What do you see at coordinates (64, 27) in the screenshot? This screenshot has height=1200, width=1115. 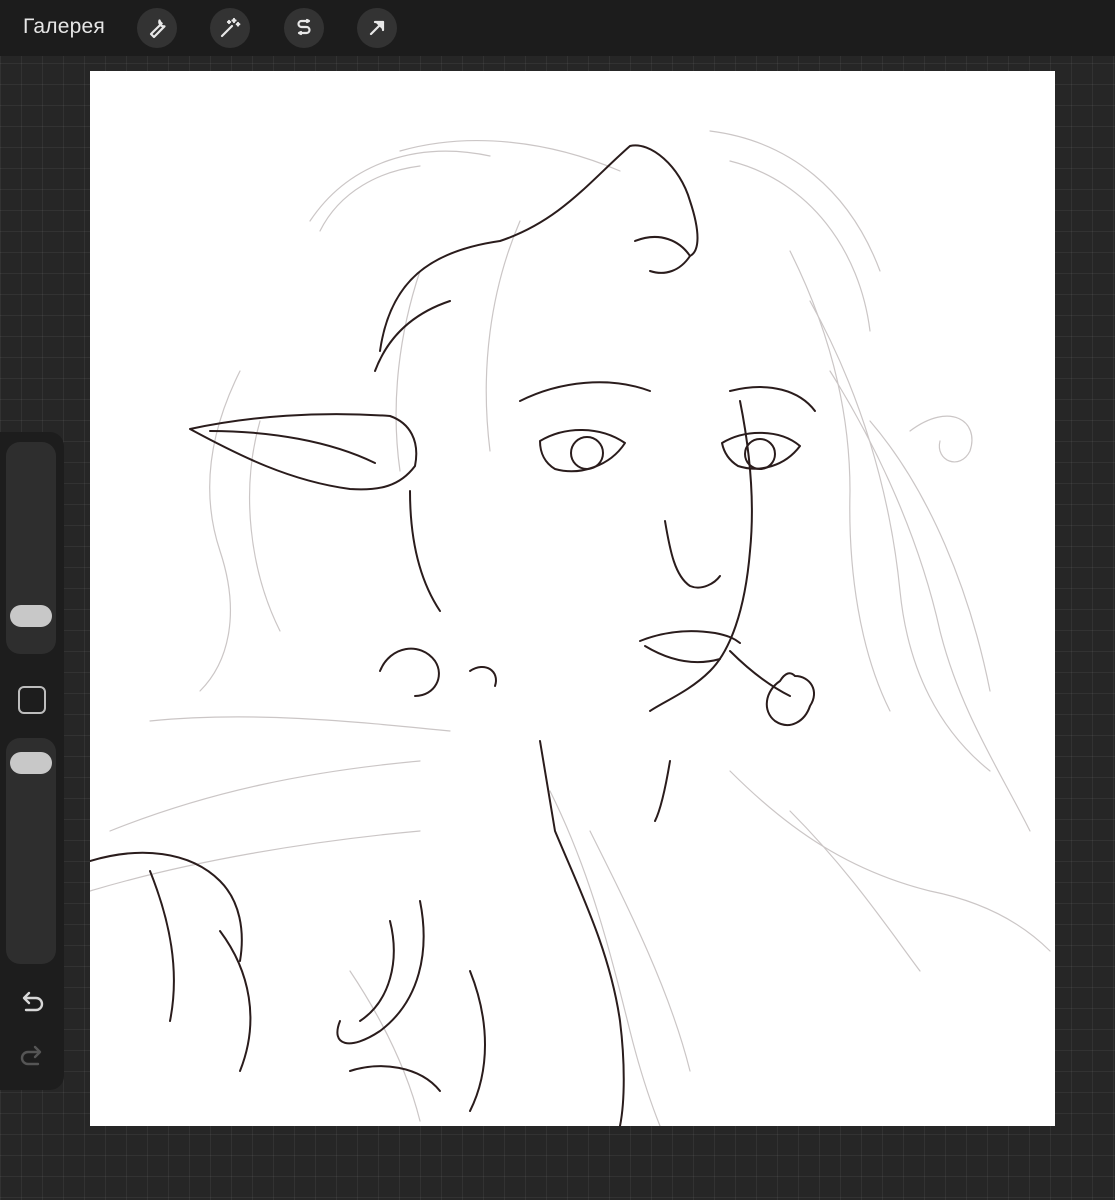 I see `gallery-button: Галерея` at bounding box center [64, 27].